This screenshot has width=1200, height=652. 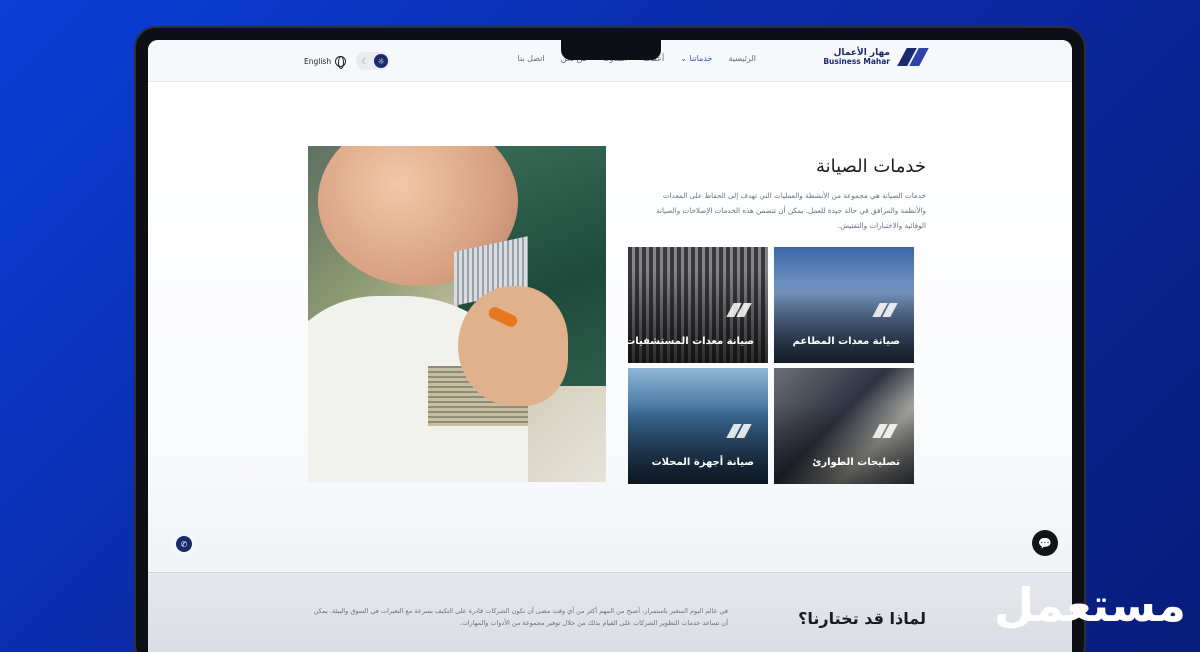 I want to click on service-card-label: صيانة أجهزة المحلات, so click(x=702, y=462).